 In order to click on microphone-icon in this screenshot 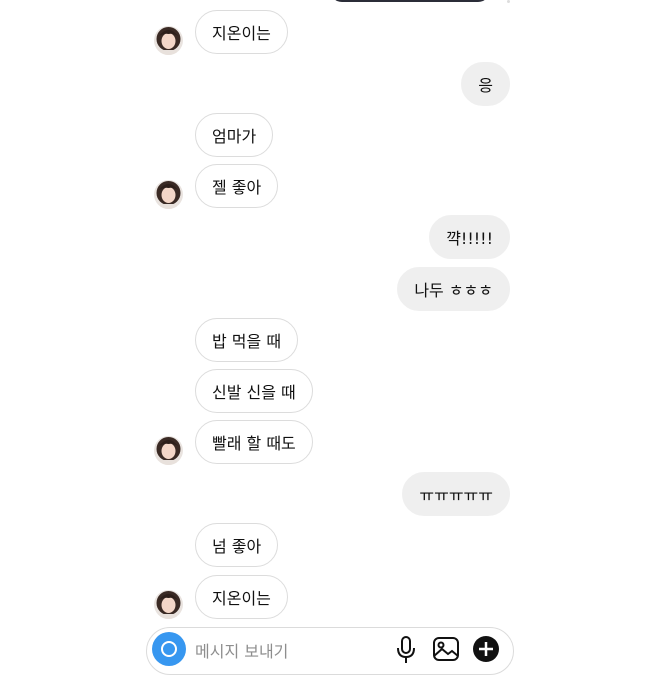, I will do `click(406, 651)`.